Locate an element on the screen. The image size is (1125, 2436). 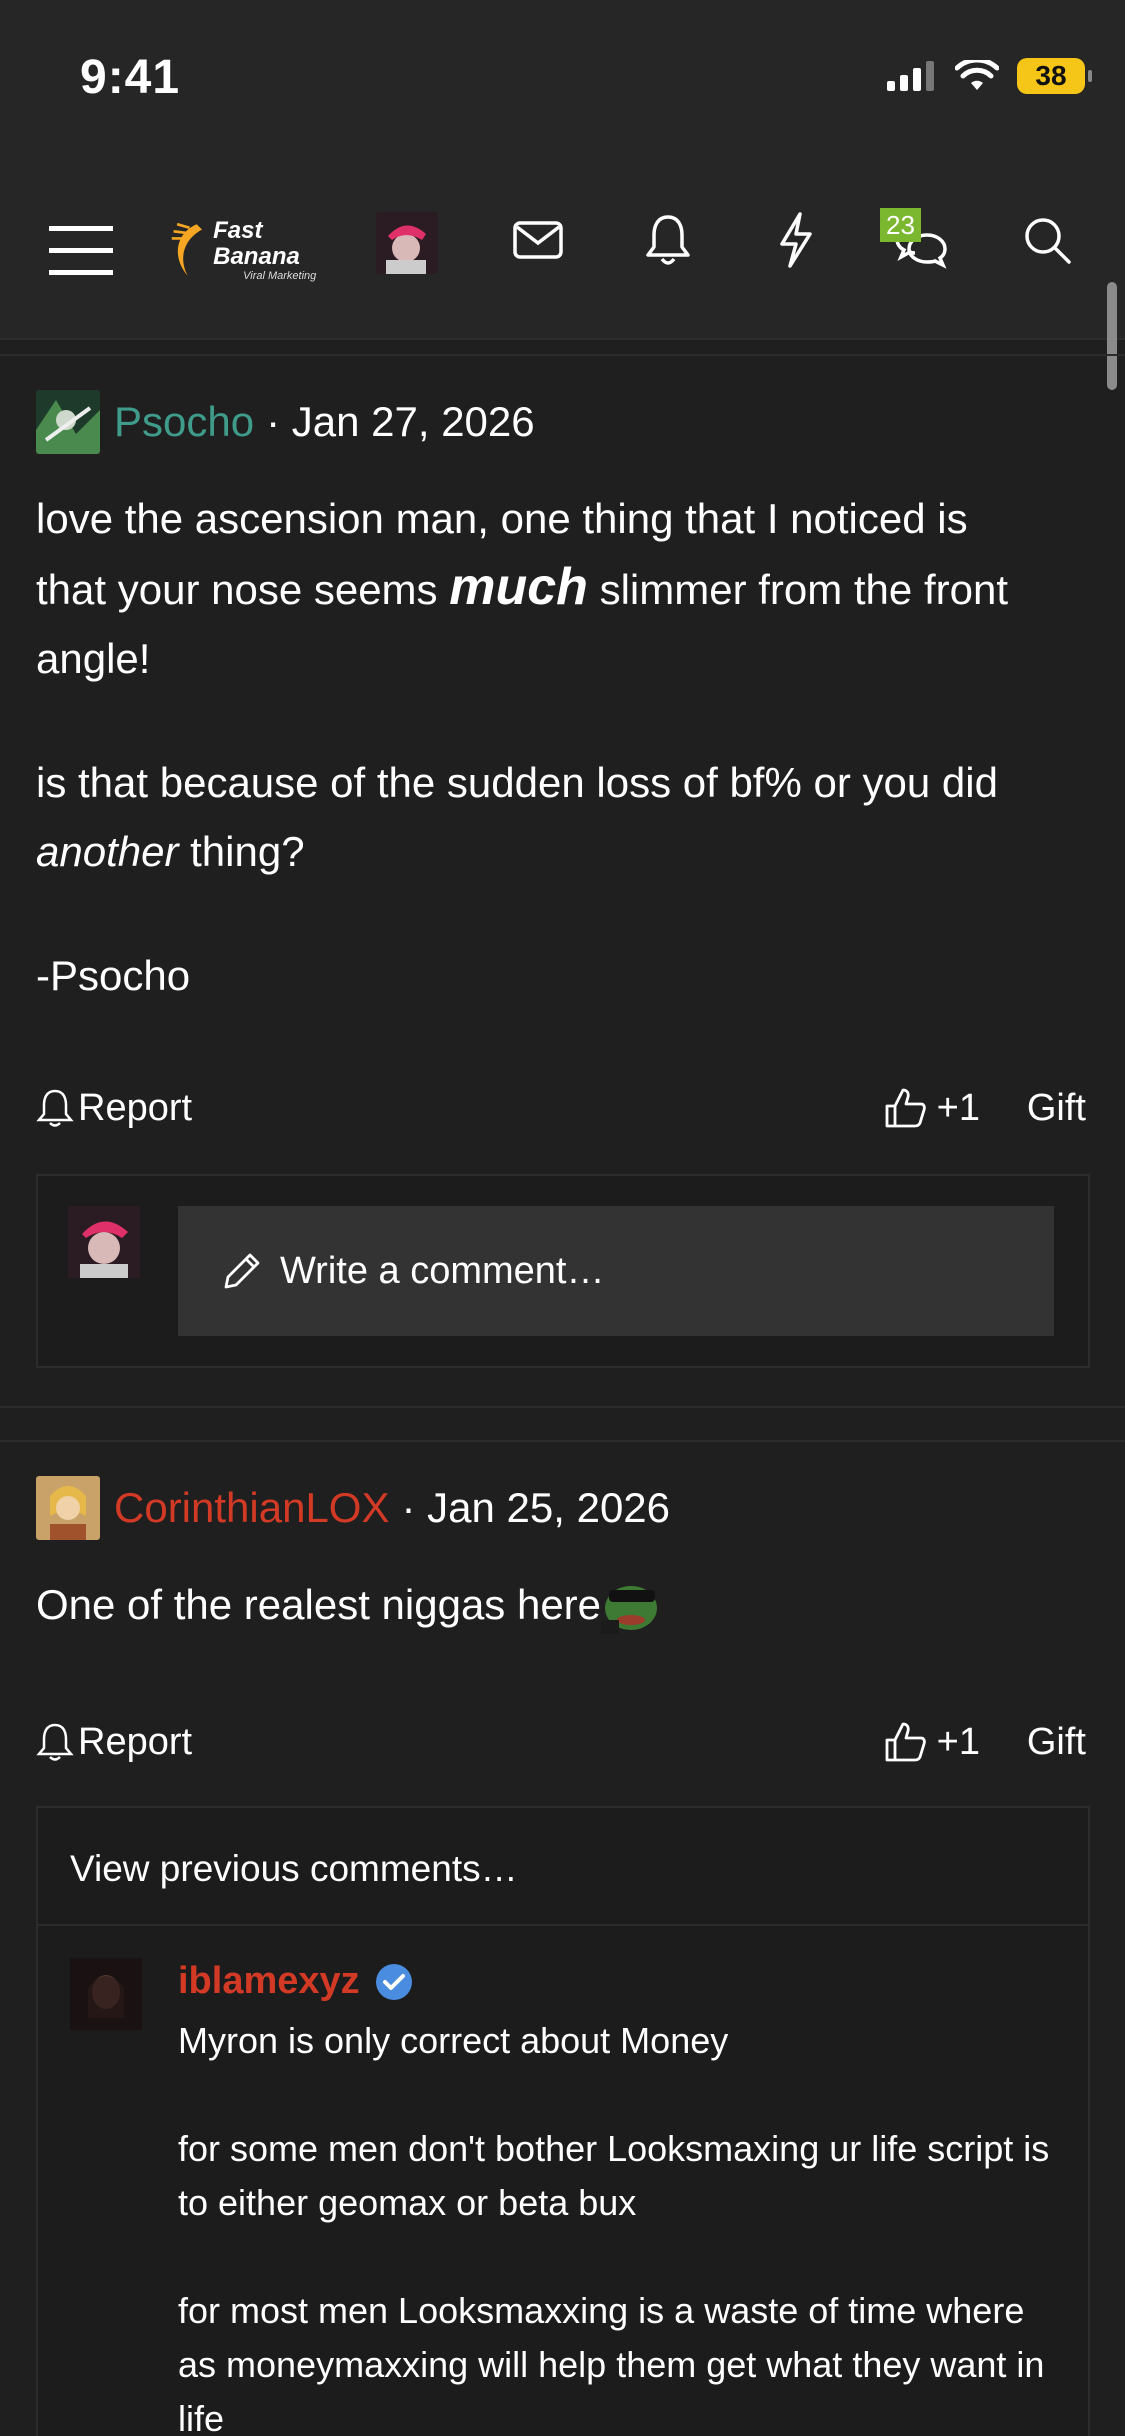
wifi-icon is located at coordinates (977, 75).